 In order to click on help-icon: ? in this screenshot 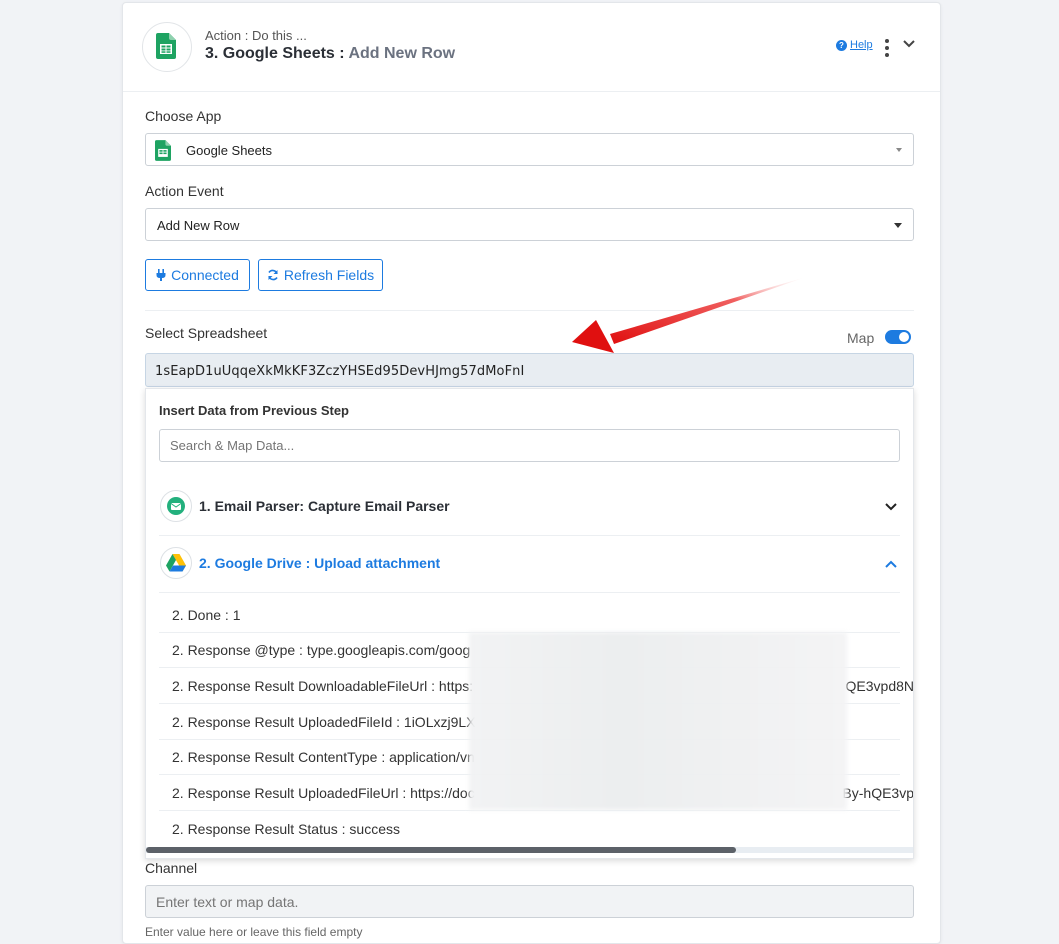, I will do `click(841, 45)`.